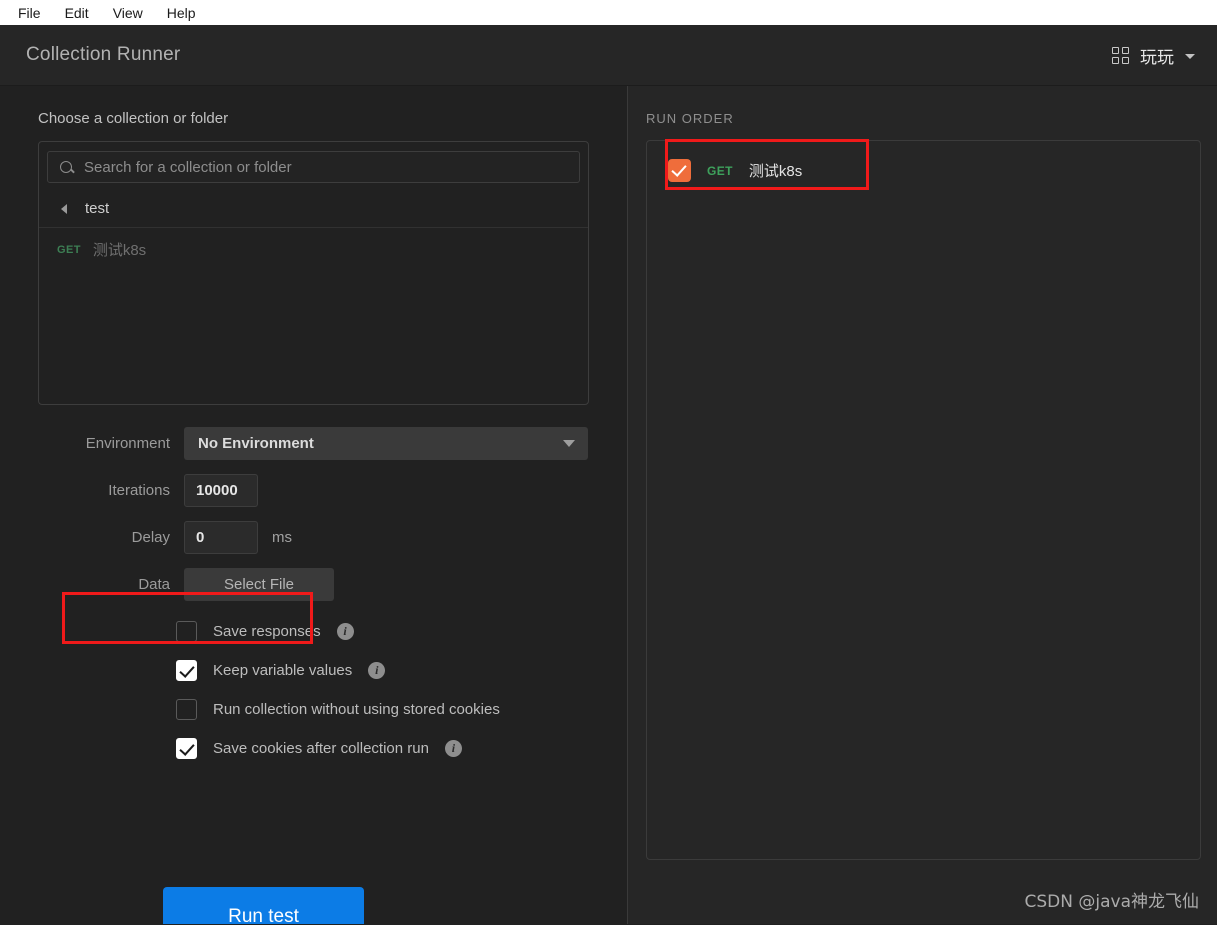 This screenshot has width=1217, height=925. Describe the element at coordinates (221, 490) in the screenshot. I see `iterations-input` at that location.